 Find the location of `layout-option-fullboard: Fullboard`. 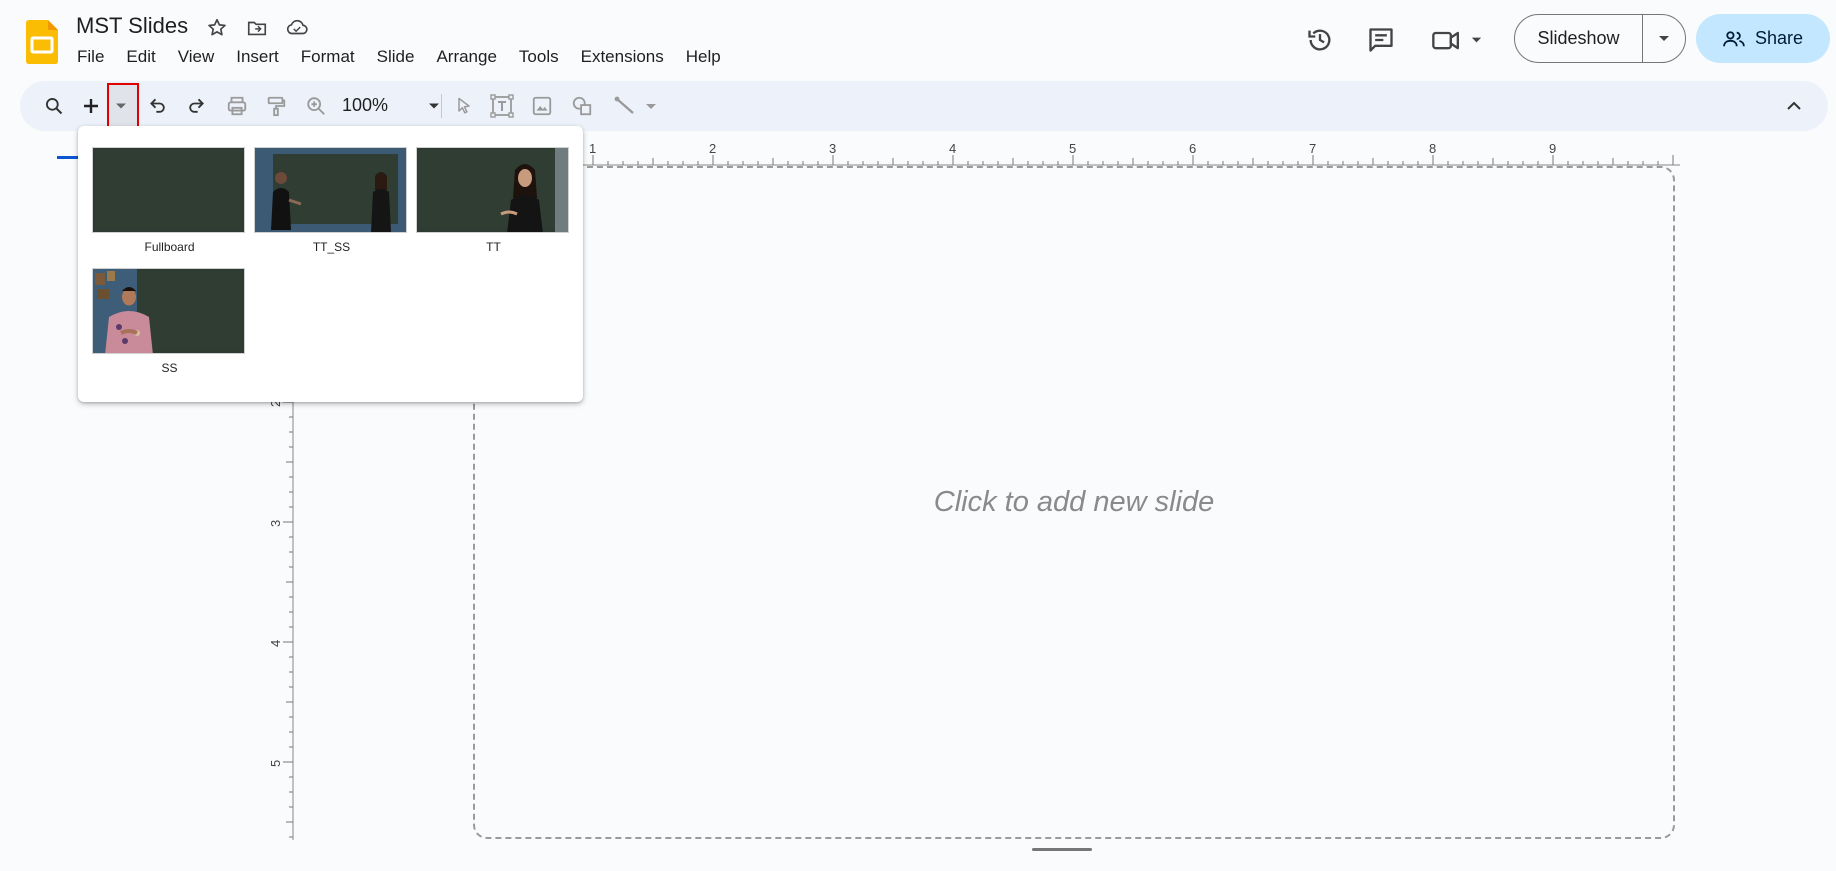

layout-option-fullboard: Fullboard is located at coordinates (169, 200).